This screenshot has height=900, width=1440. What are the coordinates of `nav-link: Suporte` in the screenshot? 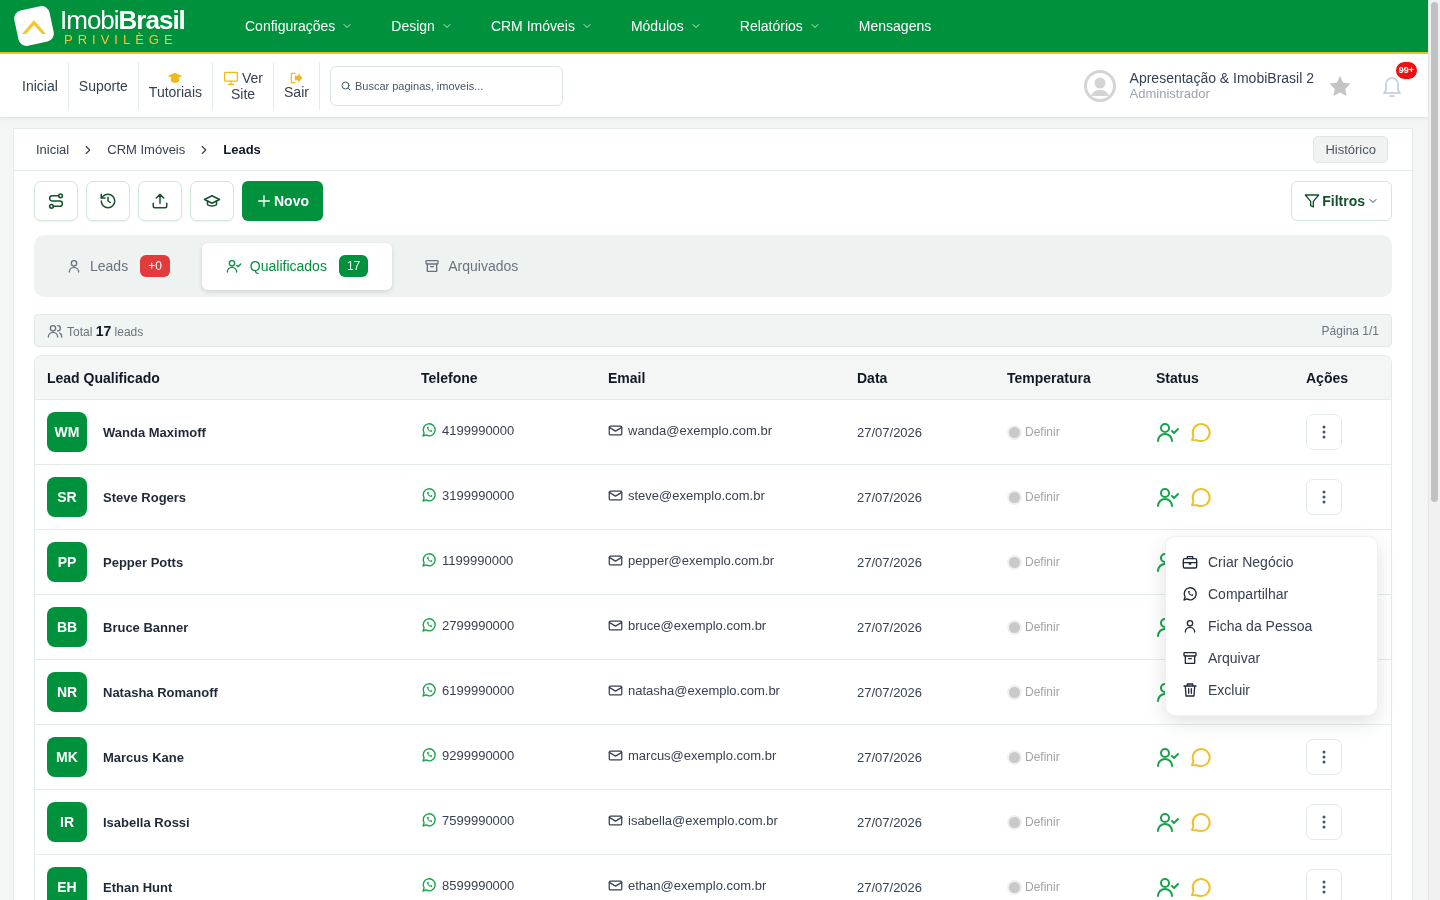 It's located at (103, 85).